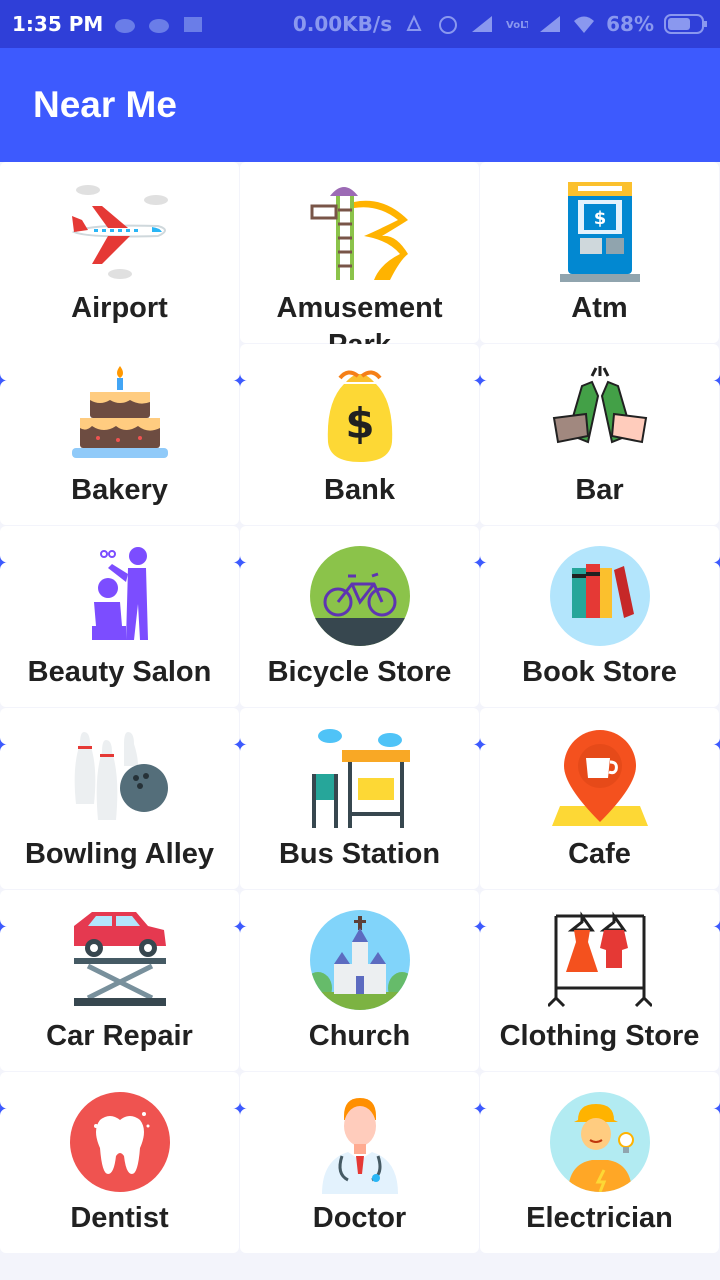  What do you see at coordinates (120, 960) in the screenshot?
I see `car-lift-icon` at bounding box center [120, 960].